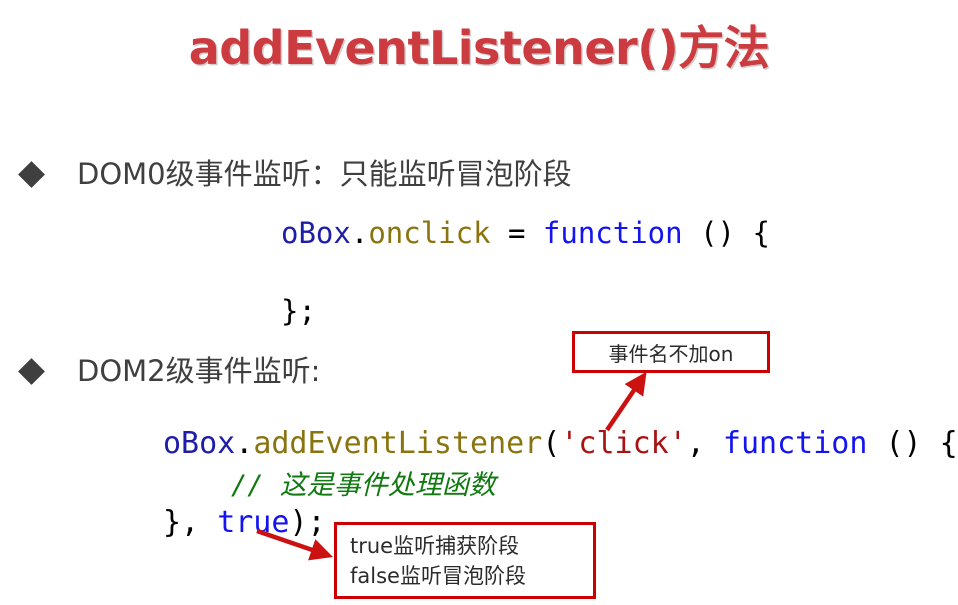 This screenshot has width=958, height=605. Describe the element at coordinates (704, 443) in the screenshot. I see `code-token-comma: ,` at that location.